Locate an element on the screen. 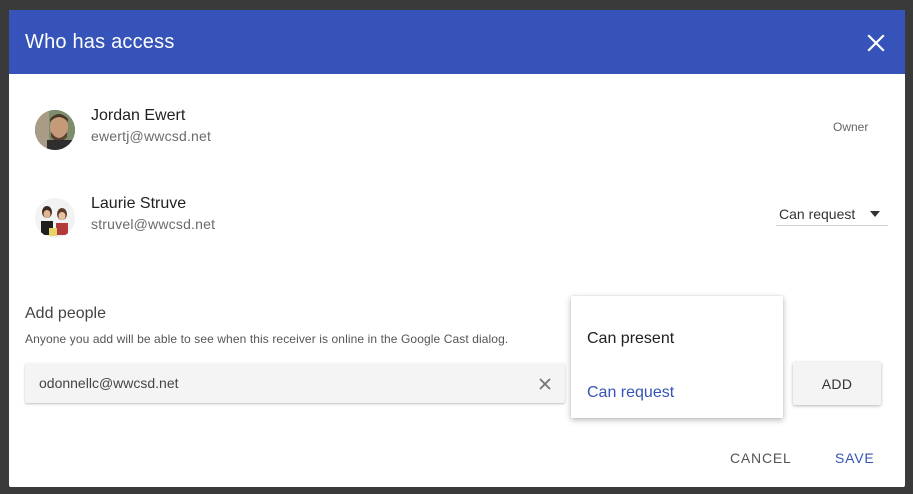  role-menu: Can present Can request is located at coordinates (677, 357).